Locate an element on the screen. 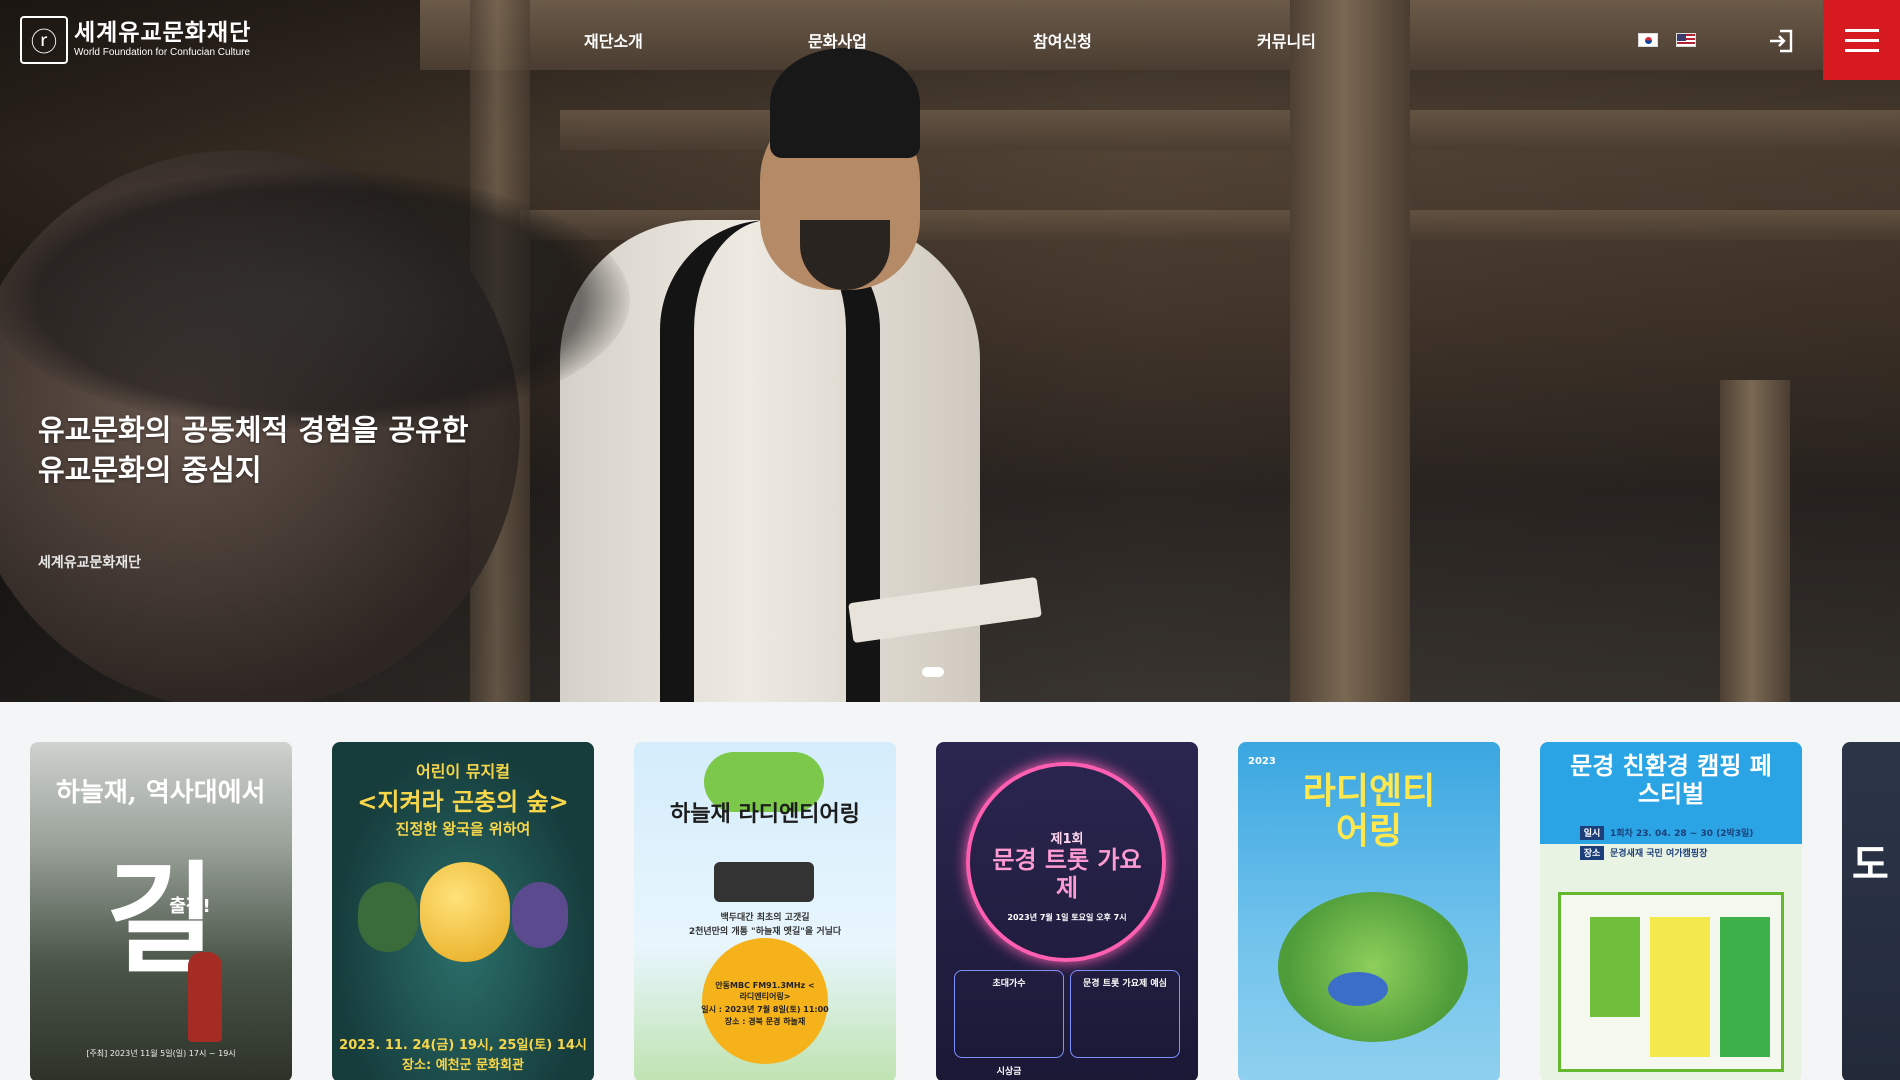 The image size is (1900, 1080). poster-label: 제1회 is located at coordinates (1067, 839).